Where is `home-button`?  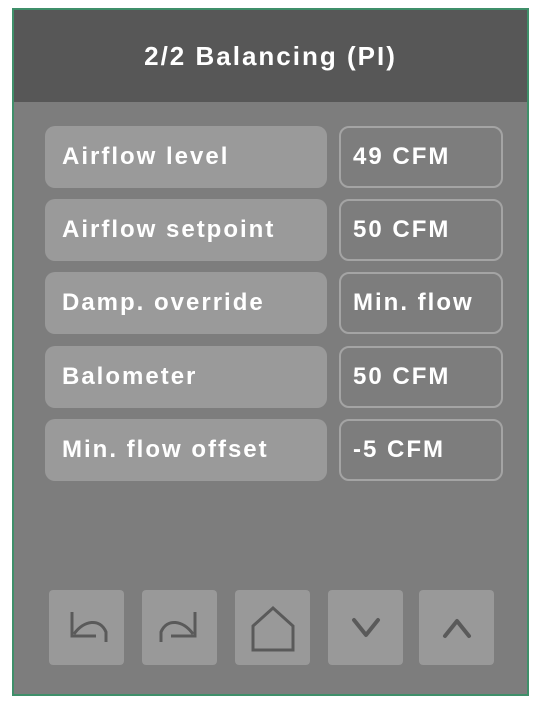 home-button is located at coordinates (272, 627).